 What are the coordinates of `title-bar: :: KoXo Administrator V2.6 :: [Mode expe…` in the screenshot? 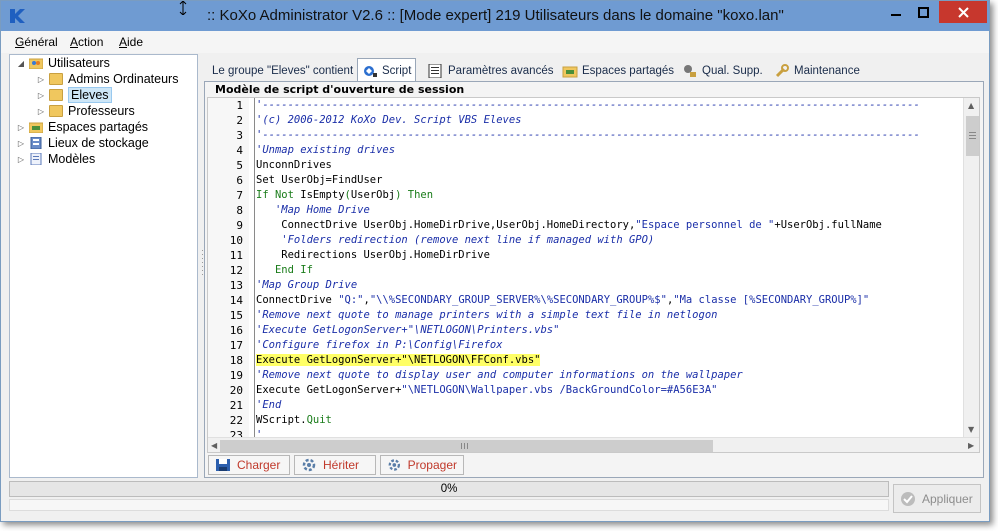 It's located at (495, 16).